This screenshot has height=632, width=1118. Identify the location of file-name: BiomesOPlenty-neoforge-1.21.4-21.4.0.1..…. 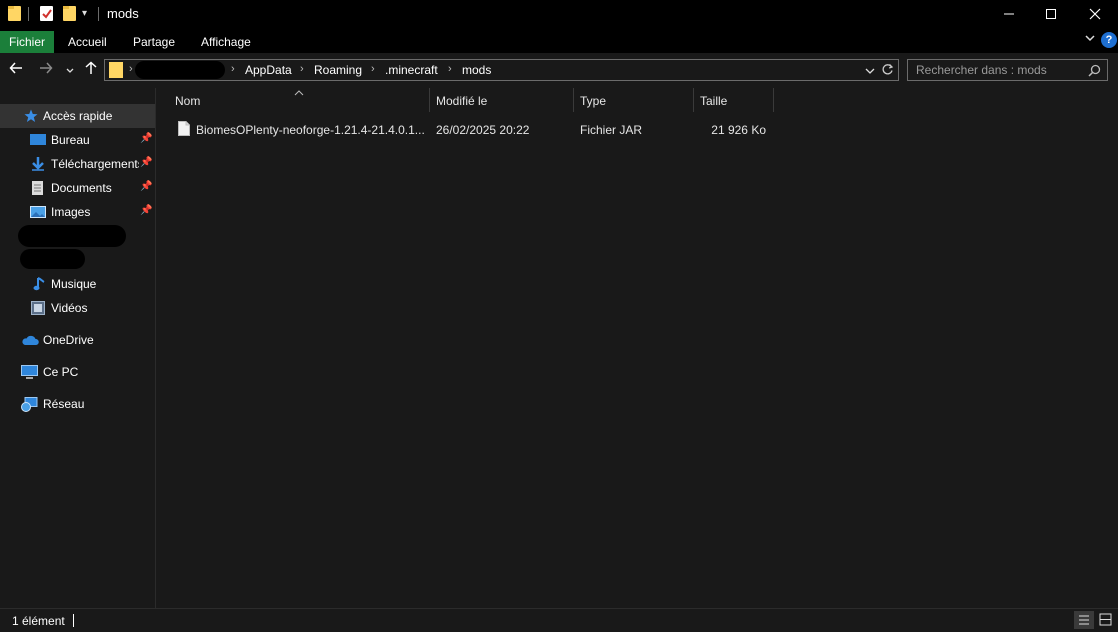
(310, 130).